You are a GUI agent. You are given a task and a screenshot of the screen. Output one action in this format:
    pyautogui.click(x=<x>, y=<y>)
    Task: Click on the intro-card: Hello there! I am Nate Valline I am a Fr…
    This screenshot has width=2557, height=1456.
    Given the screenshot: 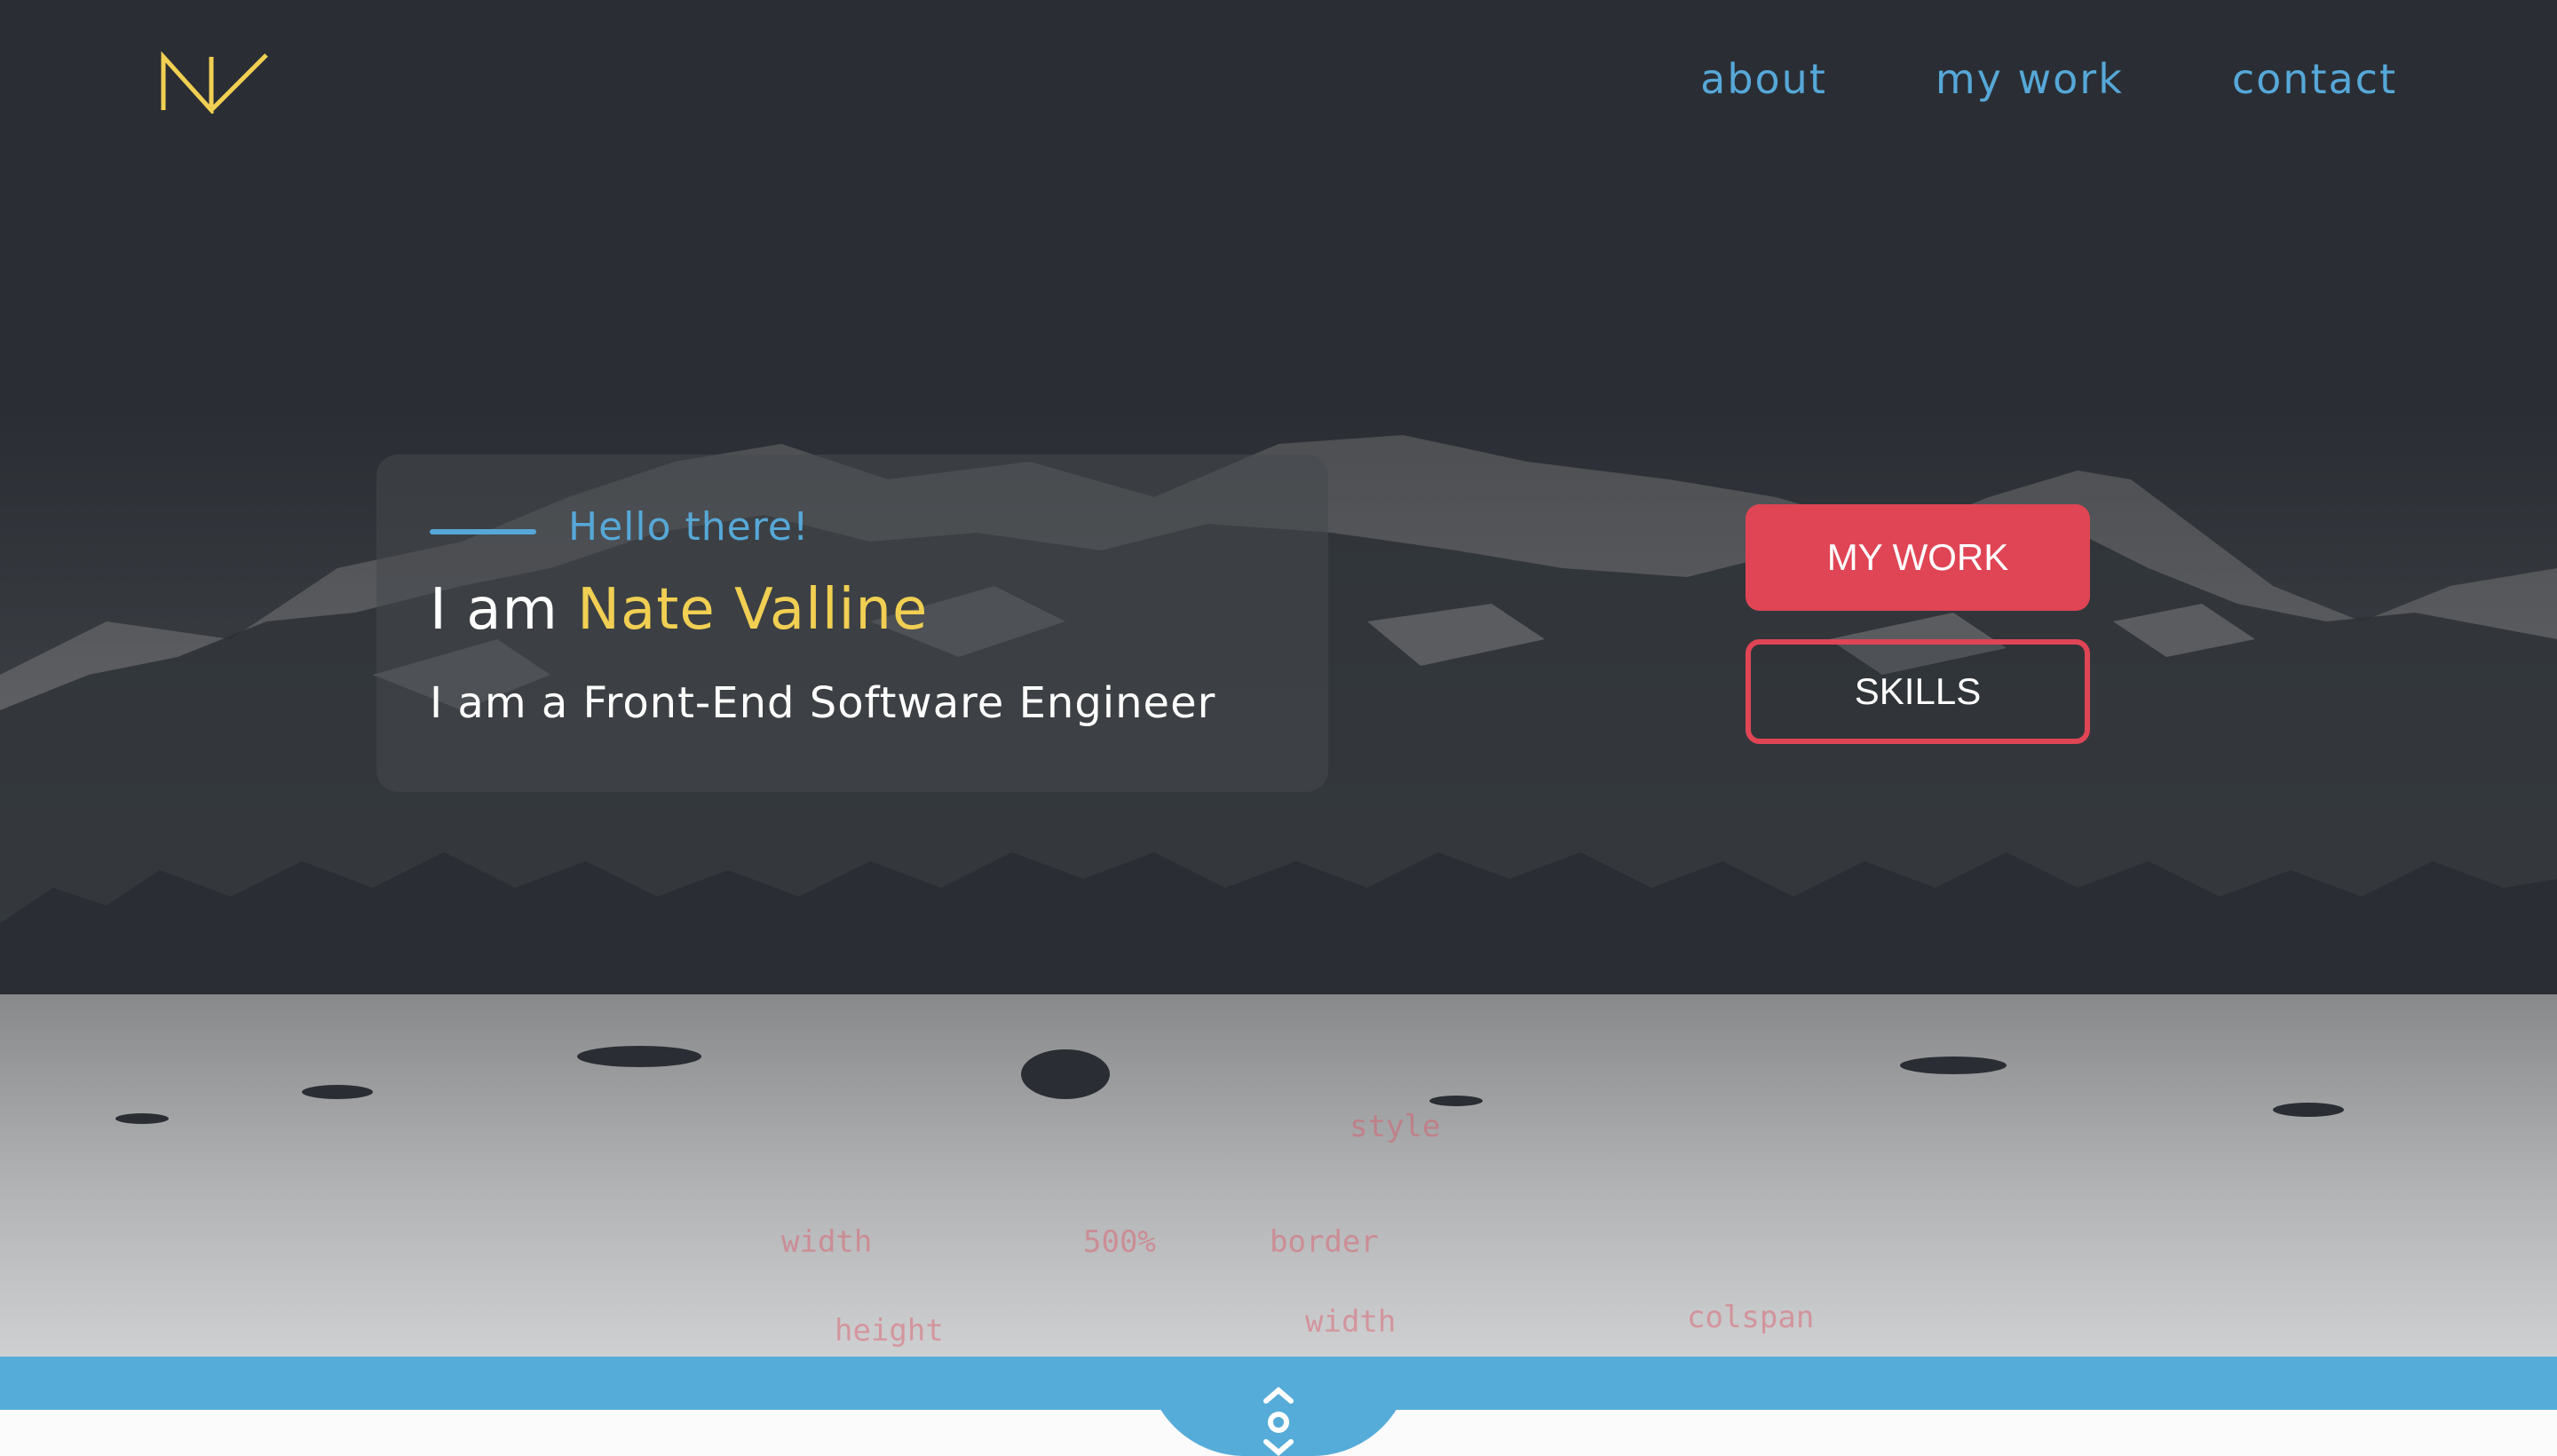 What is the action you would take?
    pyautogui.click(x=852, y=623)
    